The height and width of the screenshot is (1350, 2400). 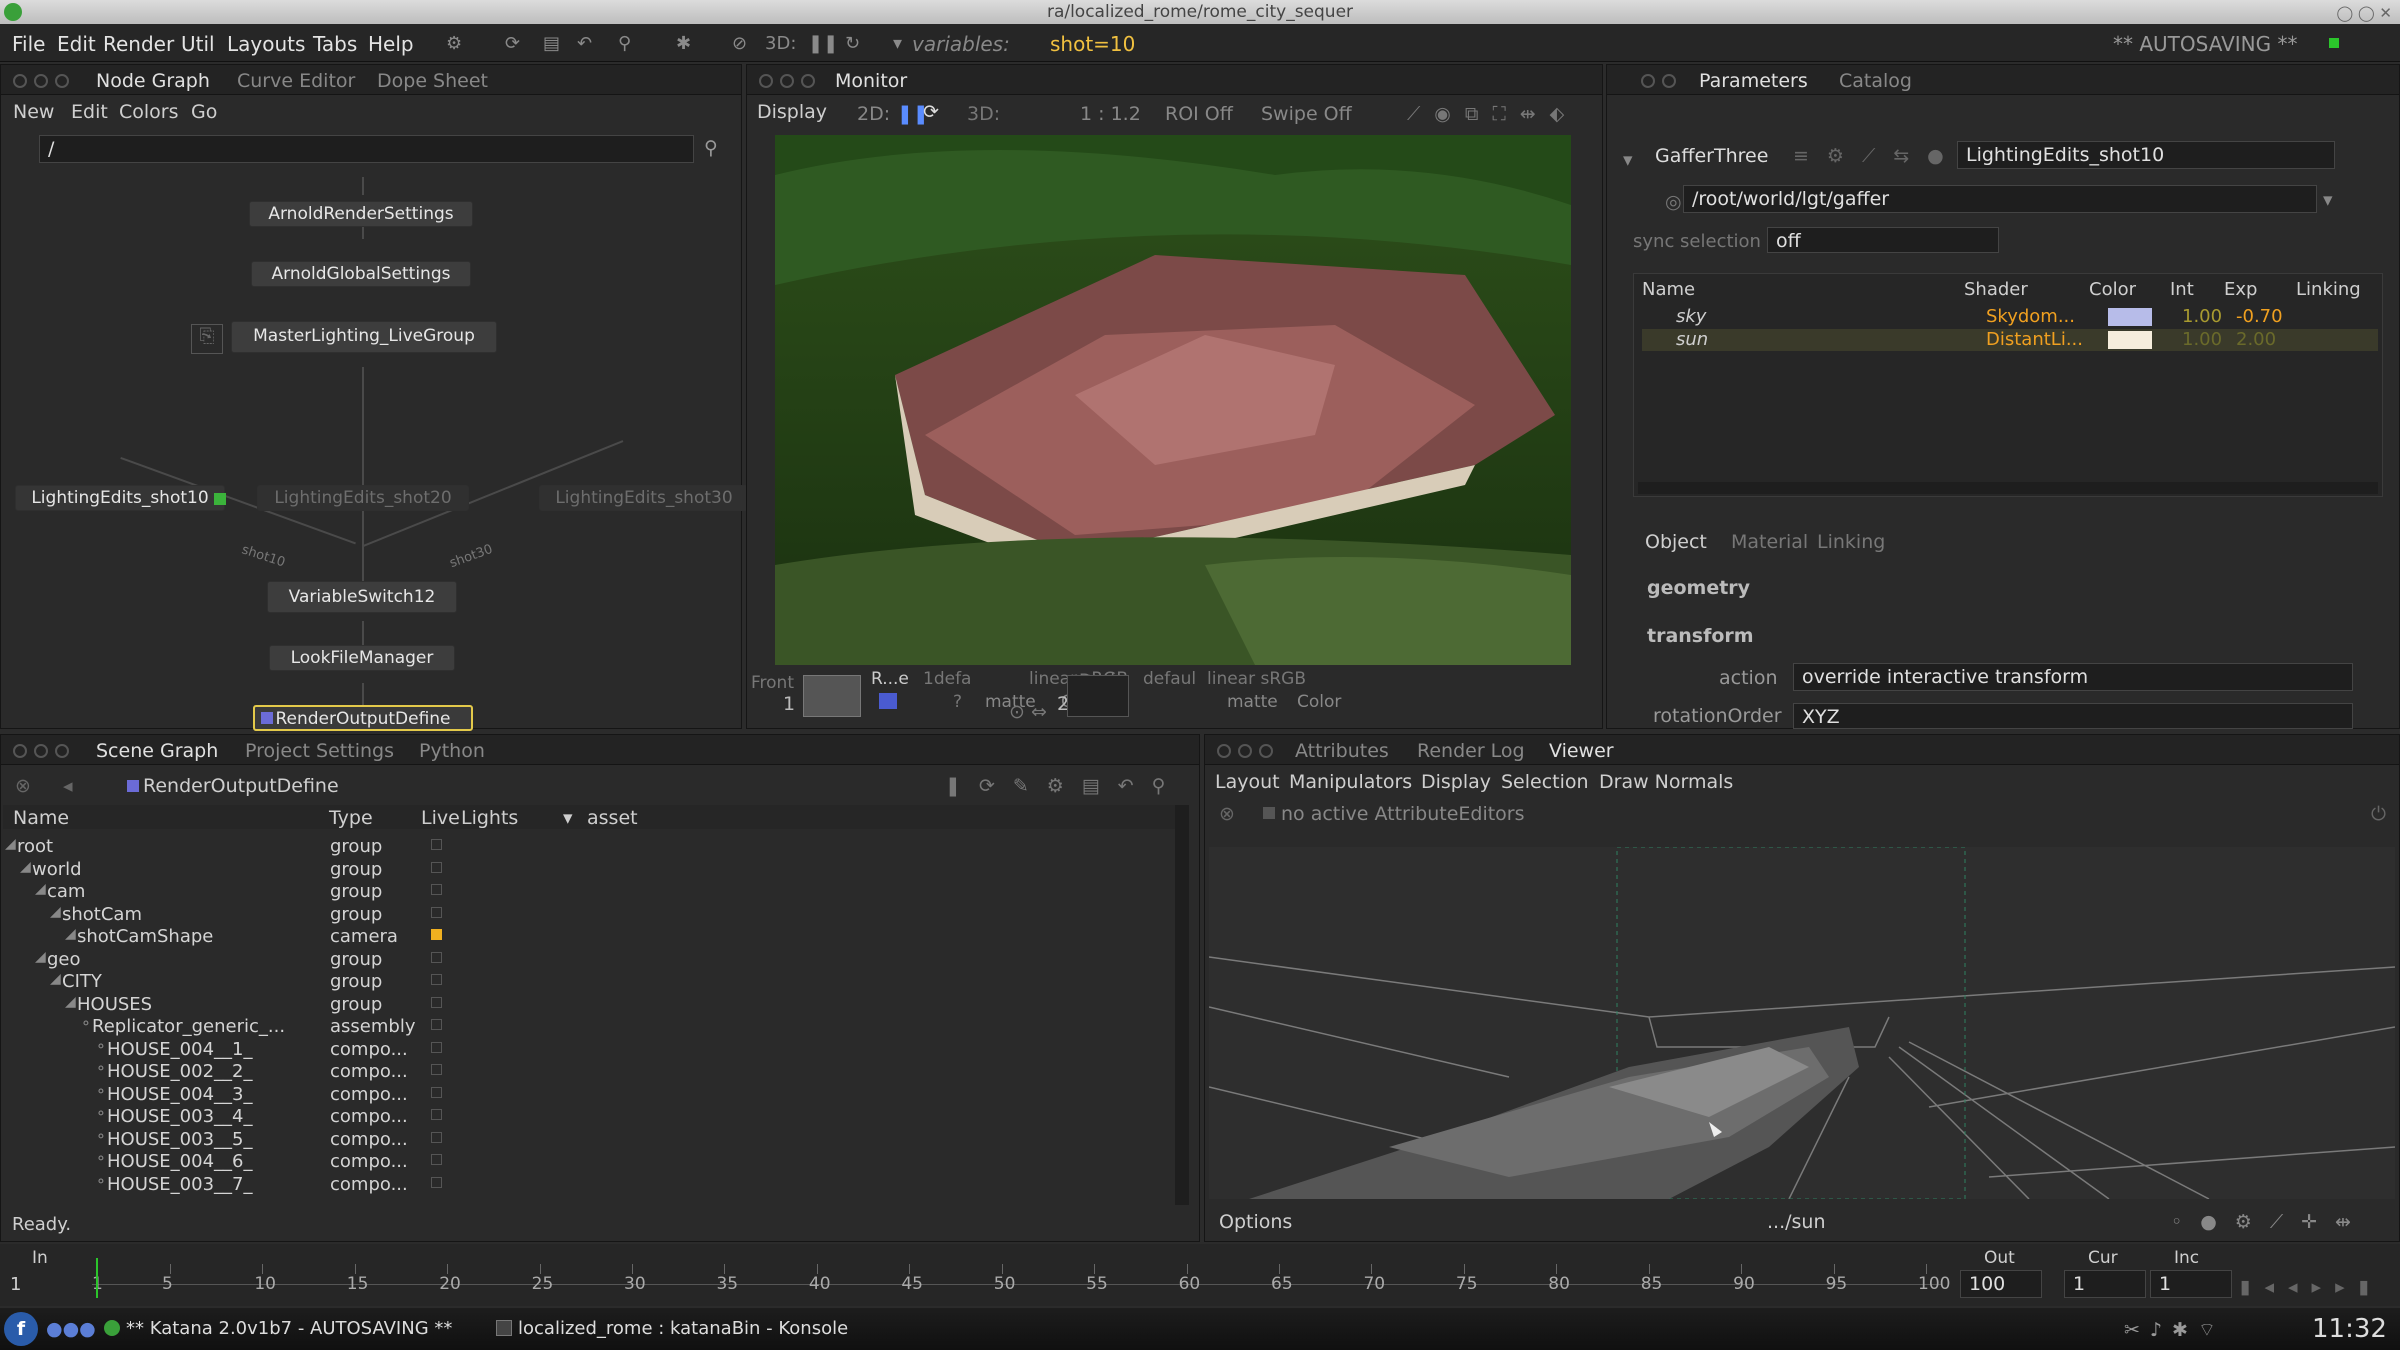 I want to click on col-lights: Lights, so click(x=489, y=818).